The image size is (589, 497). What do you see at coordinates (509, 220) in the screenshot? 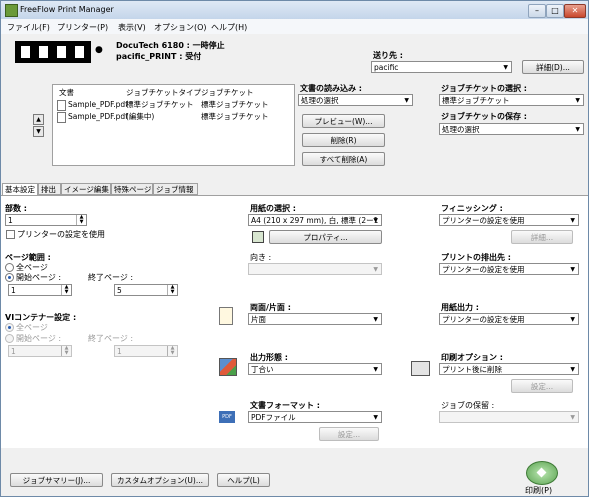
I see `finishing-select: プリンターの設定を使用 ▼` at bounding box center [509, 220].